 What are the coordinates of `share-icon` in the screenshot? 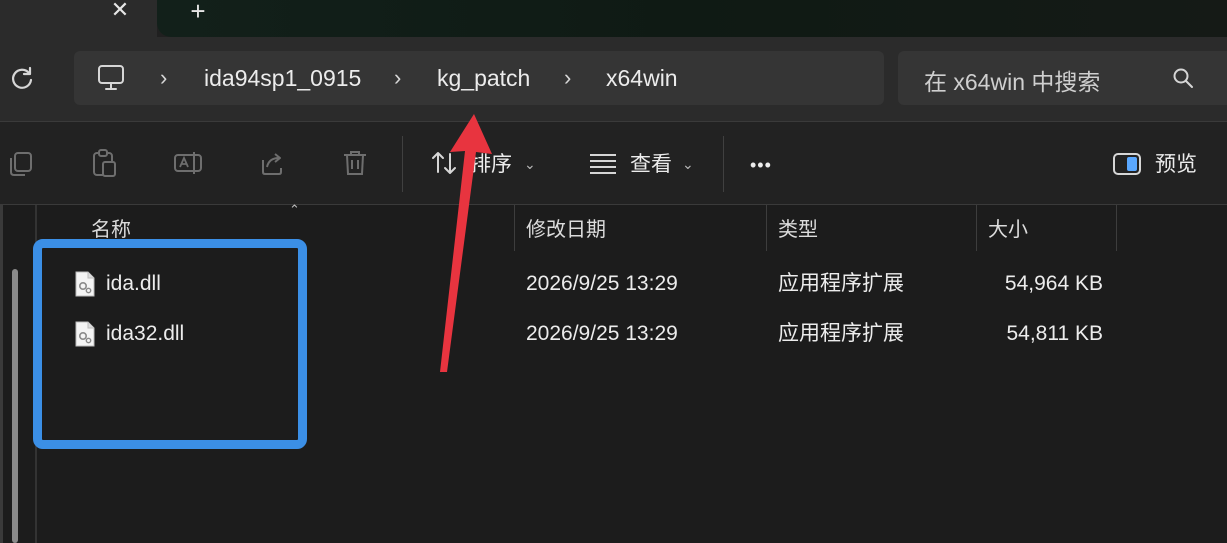 It's located at (272, 163).